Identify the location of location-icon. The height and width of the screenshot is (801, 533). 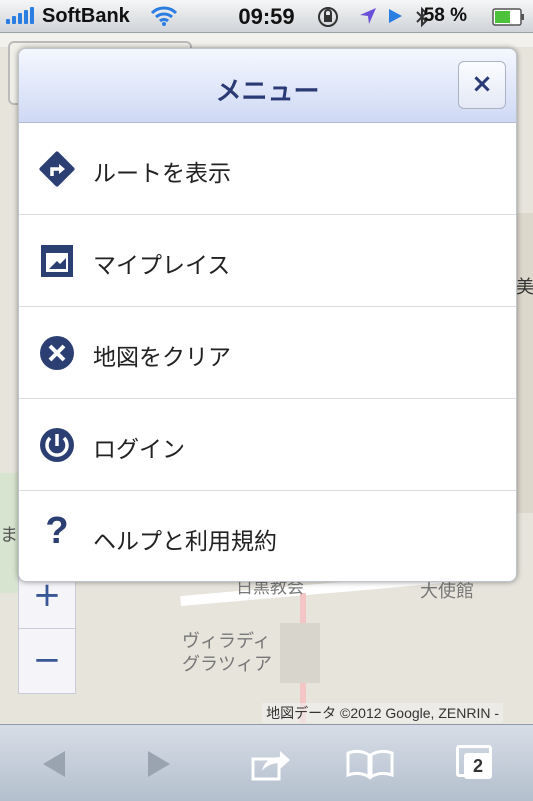
(368, 16).